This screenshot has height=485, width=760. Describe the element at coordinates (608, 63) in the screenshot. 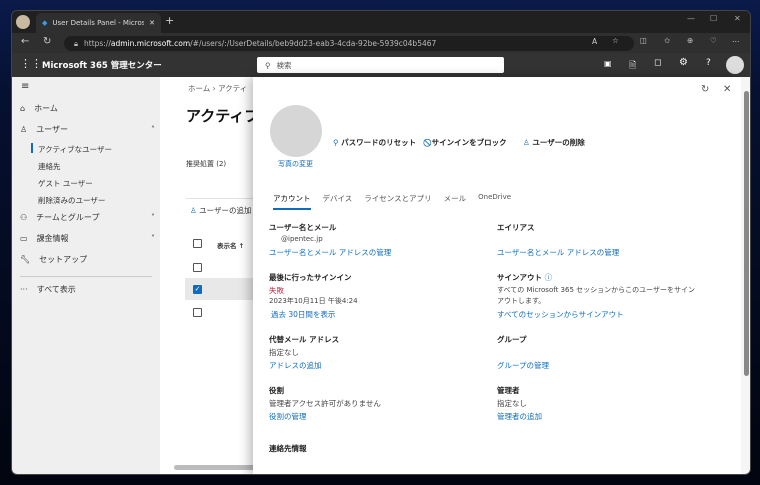

I see `shell-icon: ▣` at that location.